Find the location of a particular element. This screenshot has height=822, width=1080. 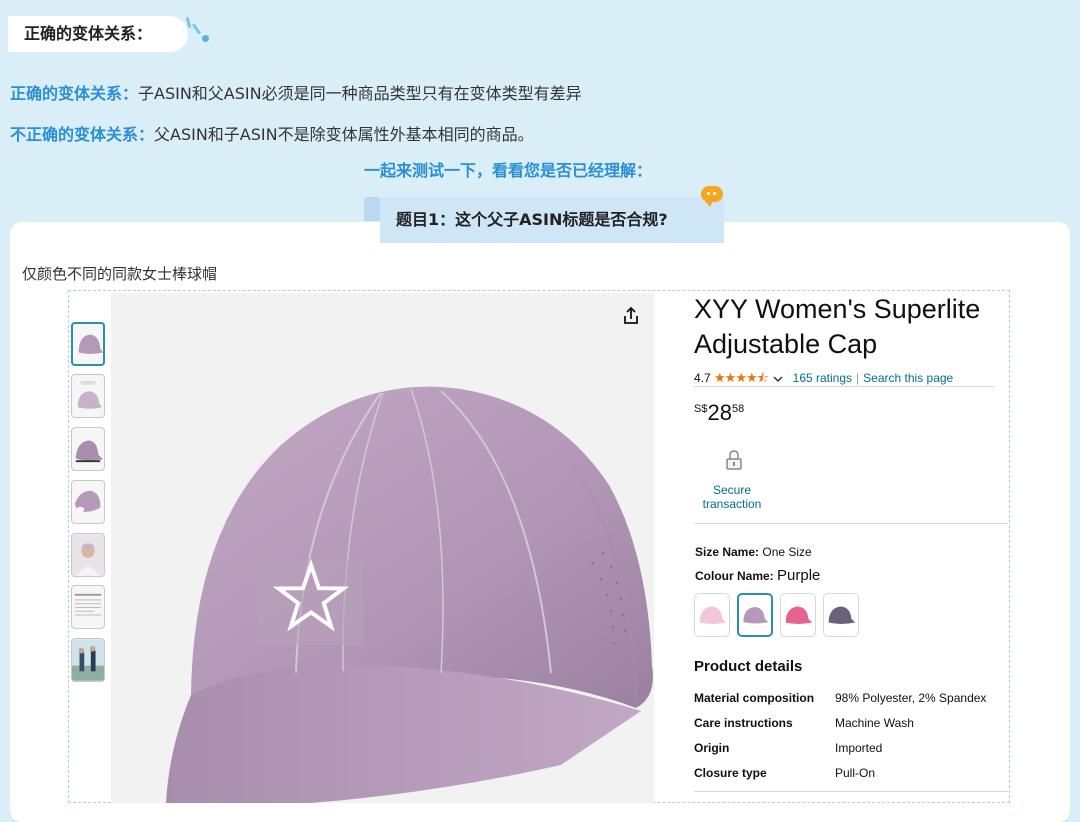

incorrect-rule-text: 父ASIN和子ASIN不是除变体属性外基本相同的商品。 is located at coordinates (344, 134).